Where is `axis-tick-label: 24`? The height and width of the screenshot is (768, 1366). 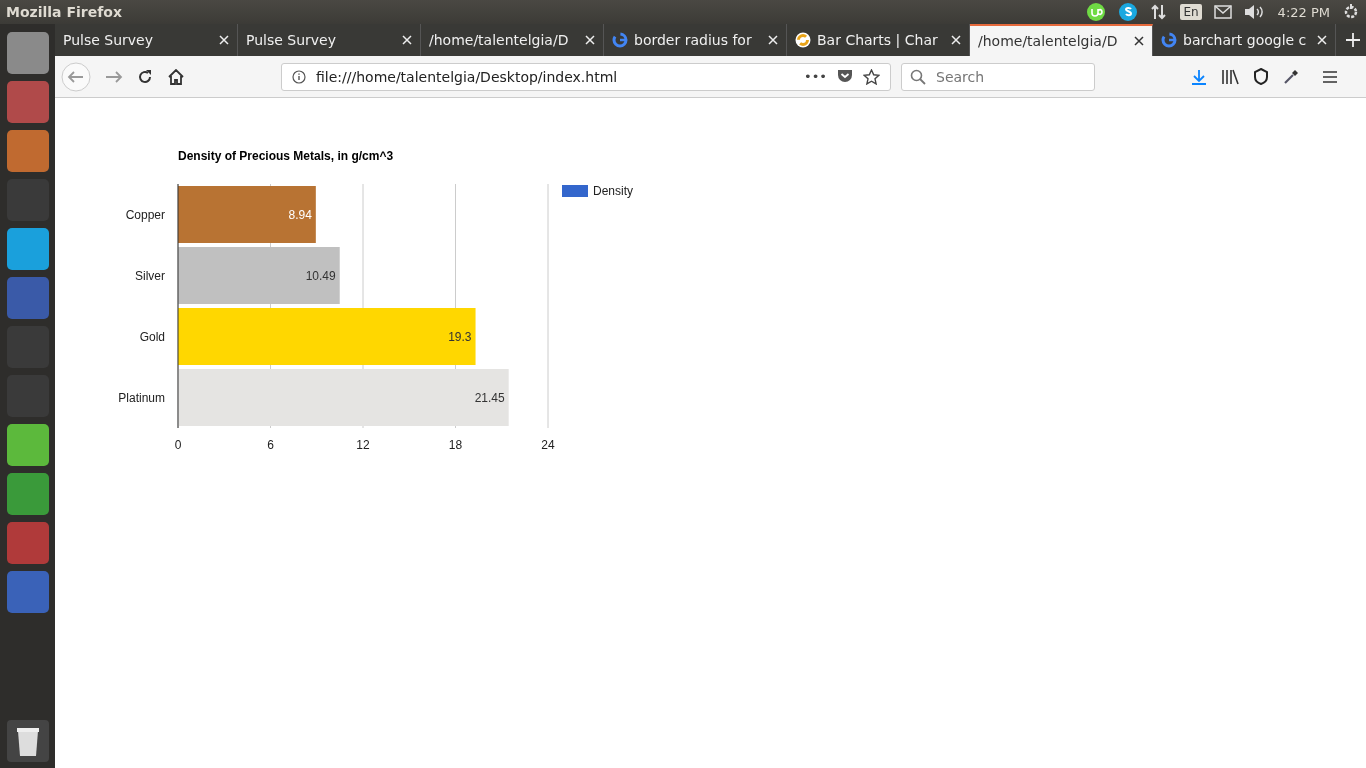 axis-tick-label: 24 is located at coordinates (548, 445).